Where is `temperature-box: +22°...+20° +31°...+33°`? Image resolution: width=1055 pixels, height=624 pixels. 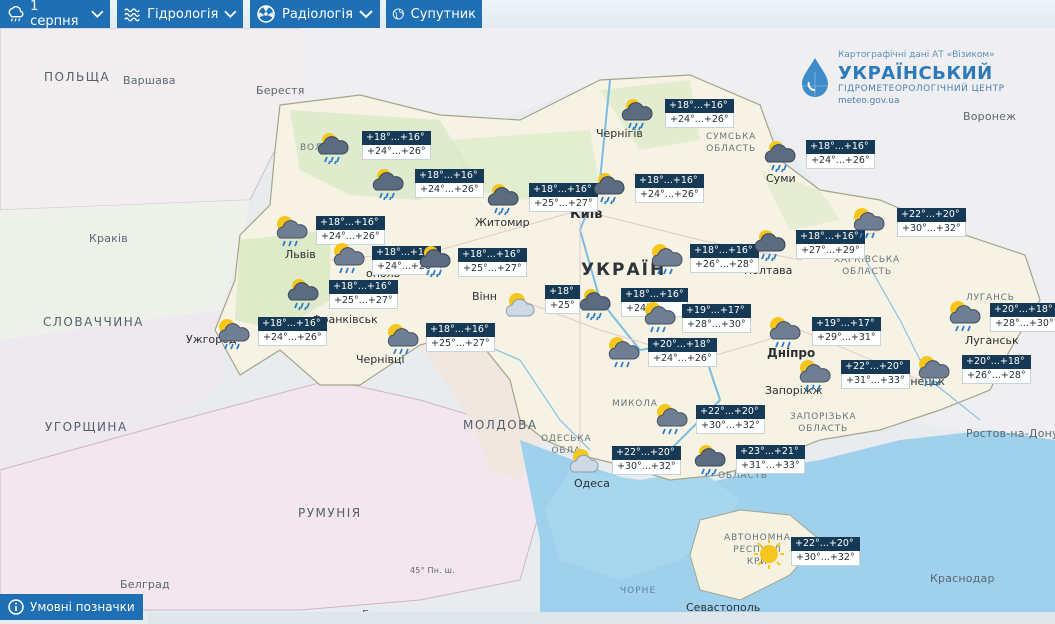 temperature-box: +22°...+20° +31°...+33° is located at coordinates (875, 374).